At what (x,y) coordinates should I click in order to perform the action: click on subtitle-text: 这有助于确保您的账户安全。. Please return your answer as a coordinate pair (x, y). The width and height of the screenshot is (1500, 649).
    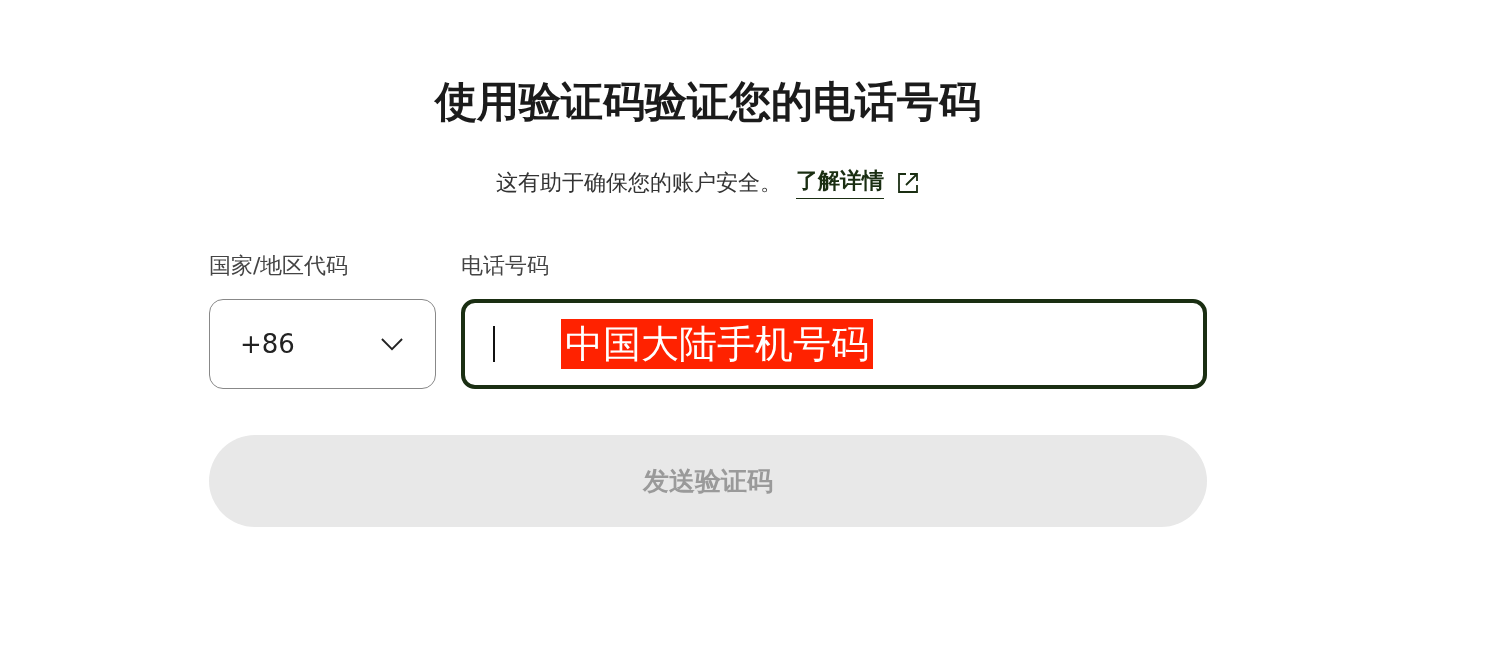
    Looking at the image, I should click on (639, 182).